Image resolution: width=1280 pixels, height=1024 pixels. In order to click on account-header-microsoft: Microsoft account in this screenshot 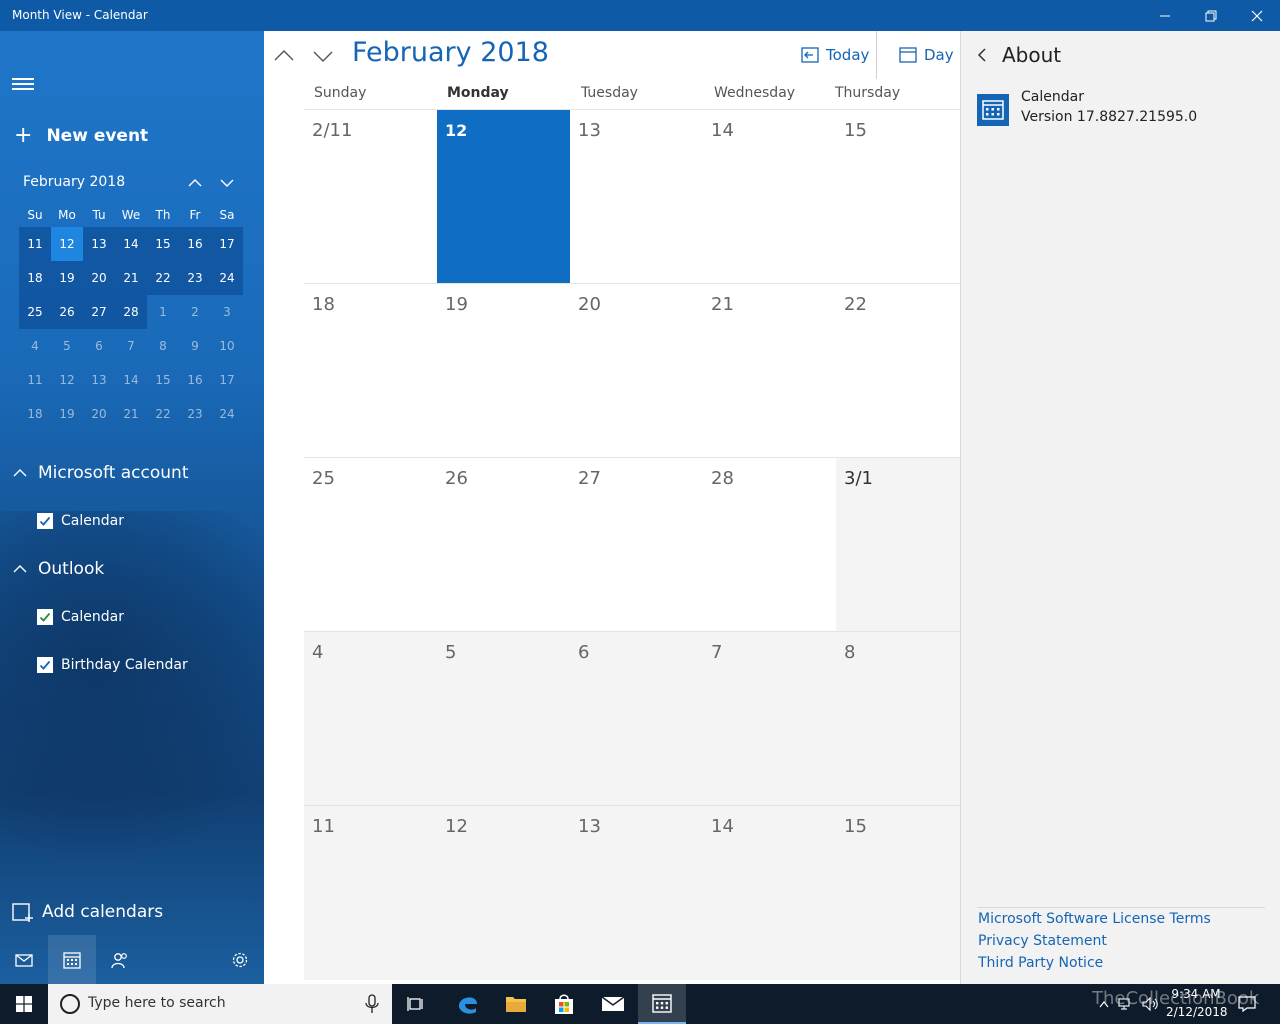, I will do `click(100, 473)`.